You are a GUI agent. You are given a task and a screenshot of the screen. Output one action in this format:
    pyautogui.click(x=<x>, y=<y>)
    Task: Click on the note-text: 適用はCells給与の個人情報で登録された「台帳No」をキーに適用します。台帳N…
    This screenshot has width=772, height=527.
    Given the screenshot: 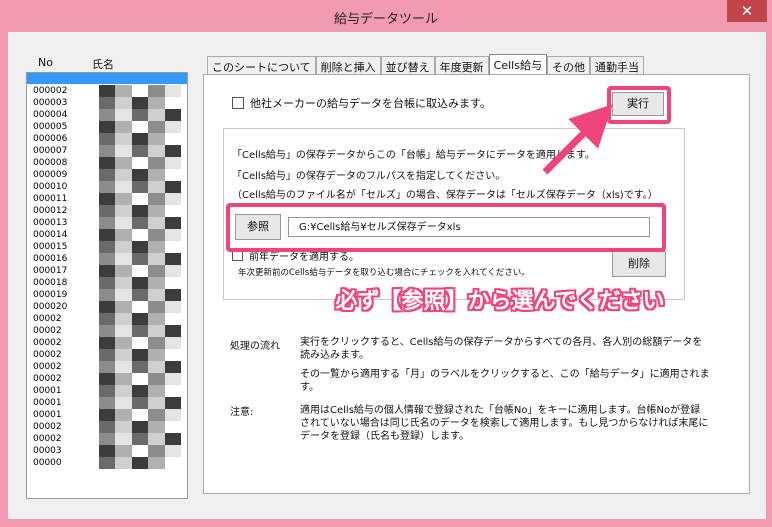 What is the action you would take?
    pyautogui.click(x=504, y=423)
    